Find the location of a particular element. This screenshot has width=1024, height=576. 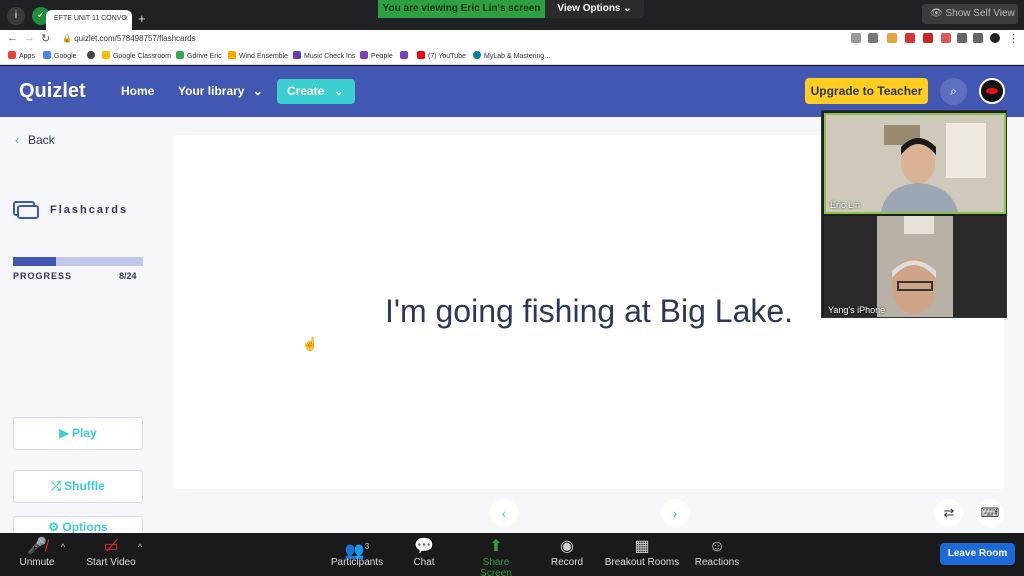

shuffle-button: ⤮ Shuffle is located at coordinates (78, 486).